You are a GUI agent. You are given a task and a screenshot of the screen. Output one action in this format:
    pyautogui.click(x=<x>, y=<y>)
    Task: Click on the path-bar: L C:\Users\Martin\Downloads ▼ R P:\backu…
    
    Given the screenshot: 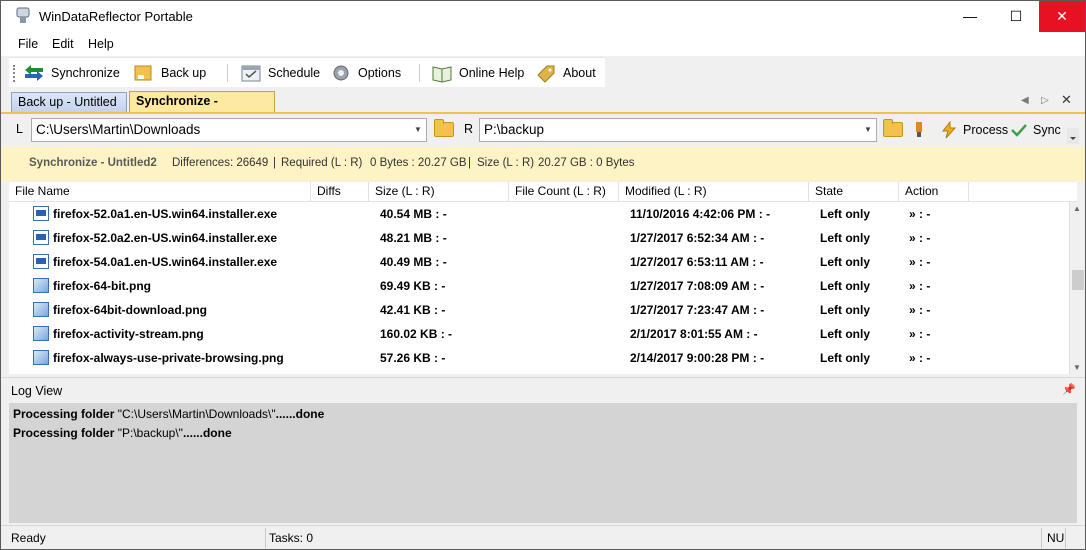 What is the action you would take?
    pyautogui.click(x=543, y=130)
    